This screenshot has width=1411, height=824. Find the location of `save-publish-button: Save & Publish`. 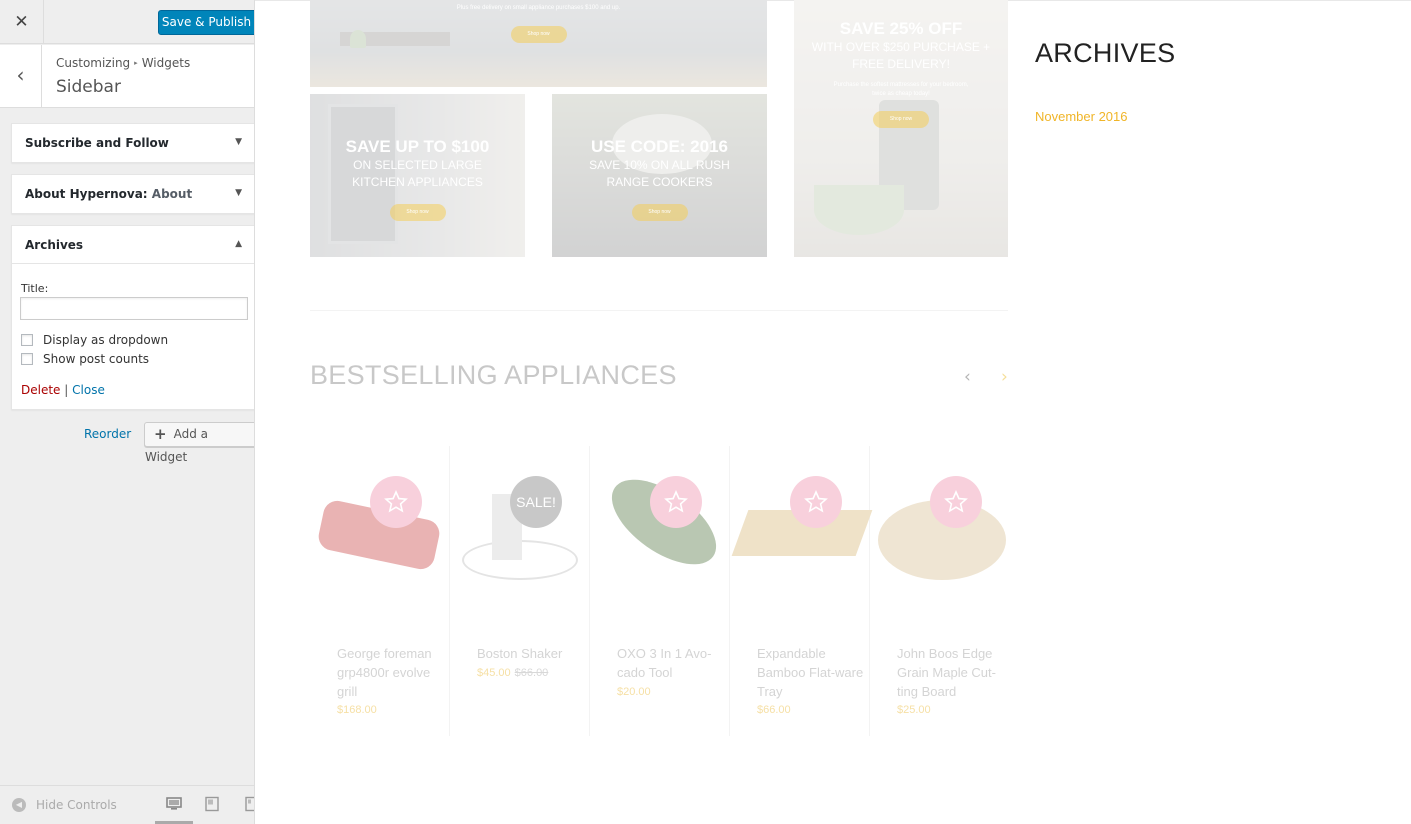

save-publish-button: Save & Publish is located at coordinates (206, 22).